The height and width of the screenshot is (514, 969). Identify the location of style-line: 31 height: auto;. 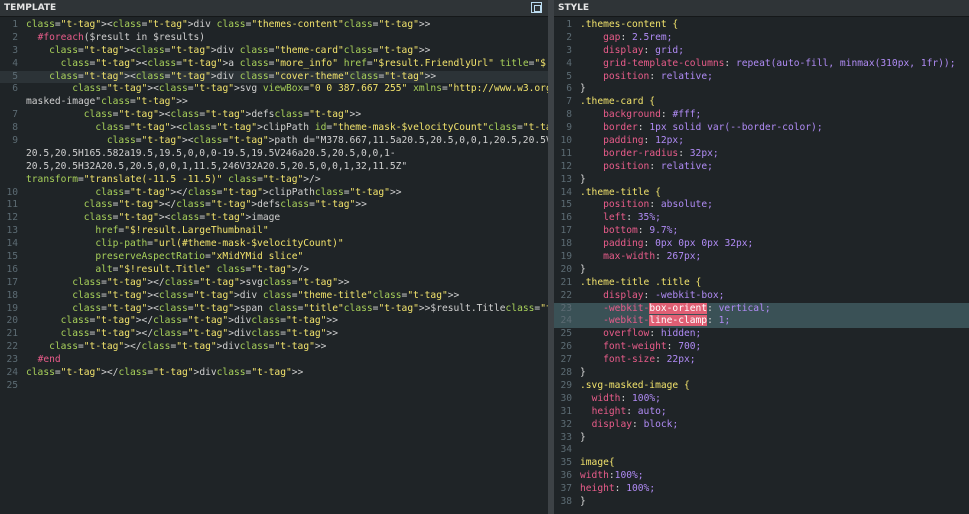
(761, 412).